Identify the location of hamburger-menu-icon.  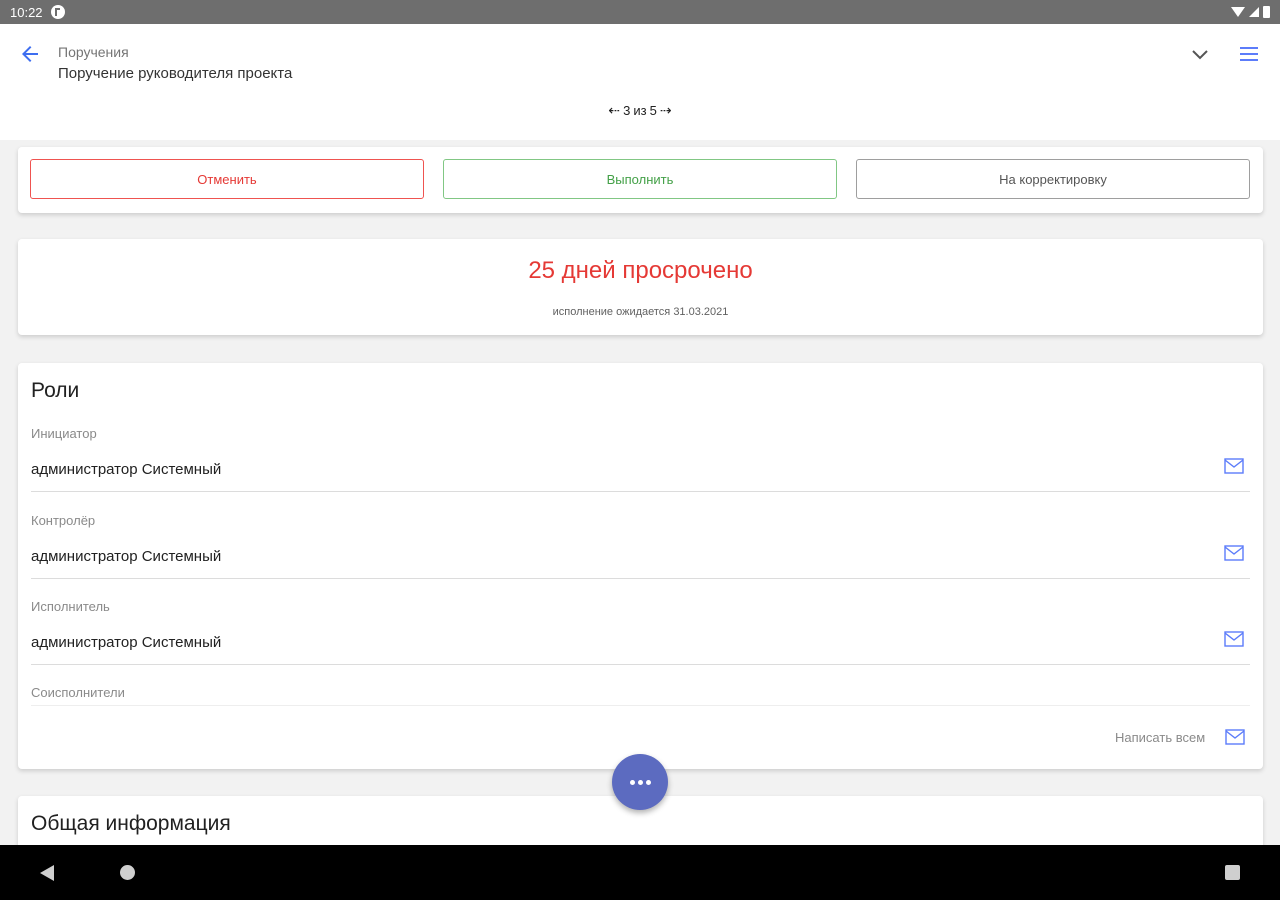
(1249, 54).